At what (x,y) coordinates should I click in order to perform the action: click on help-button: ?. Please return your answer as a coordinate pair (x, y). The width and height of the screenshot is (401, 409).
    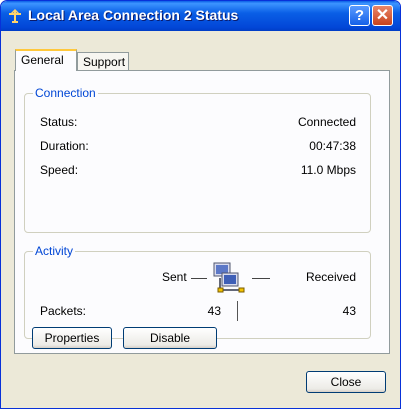
    Looking at the image, I should click on (359, 15).